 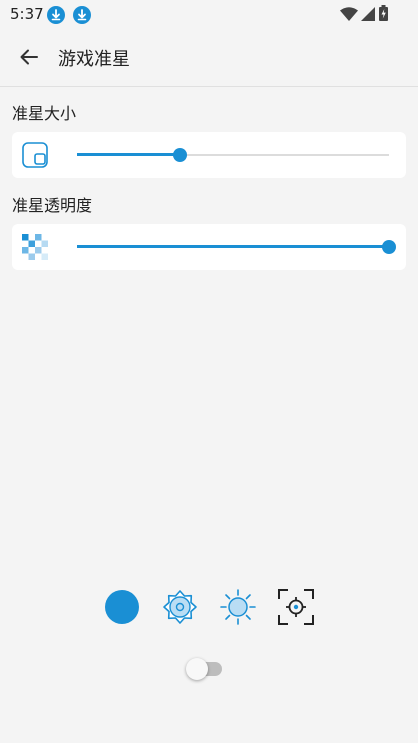 I want to click on arrow-left-icon, so click(x=29, y=57).